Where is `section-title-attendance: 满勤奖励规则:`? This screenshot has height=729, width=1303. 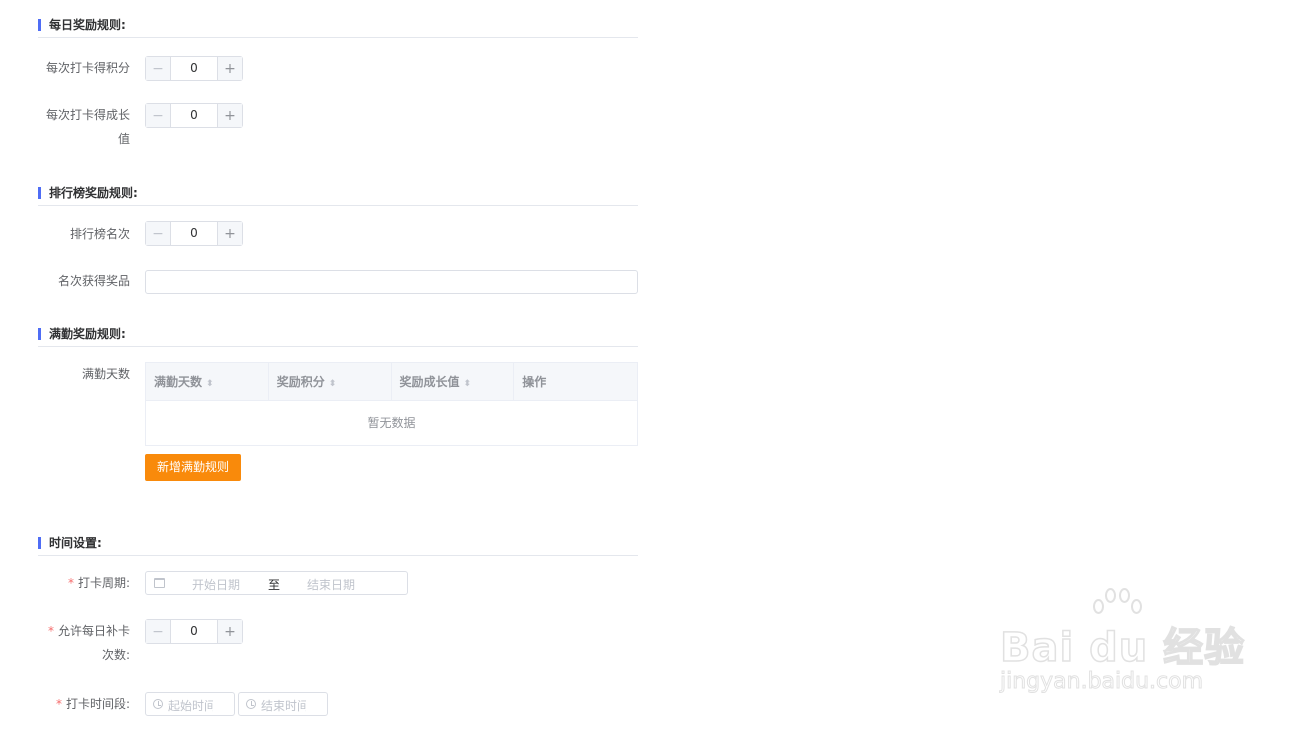 section-title-attendance: 满勤奖励规则: is located at coordinates (87, 334).